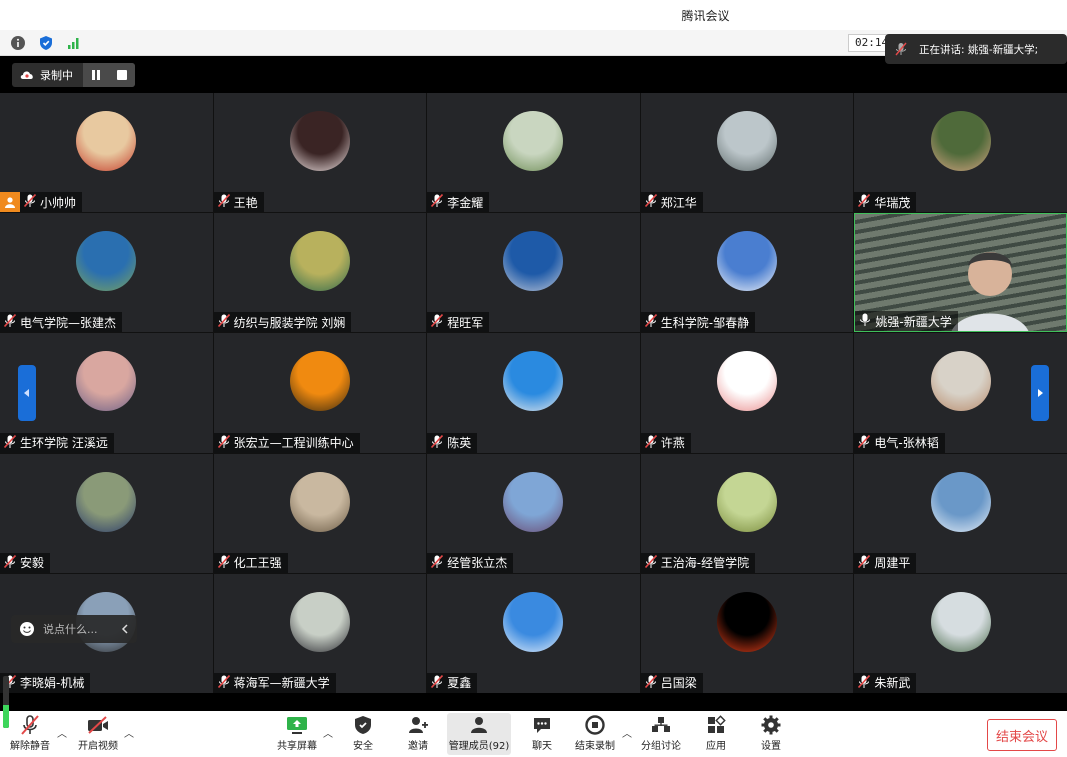 This screenshot has height=757, width=1067. Describe the element at coordinates (363, 746) in the screenshot. I see `security-label: 安全` at that location.